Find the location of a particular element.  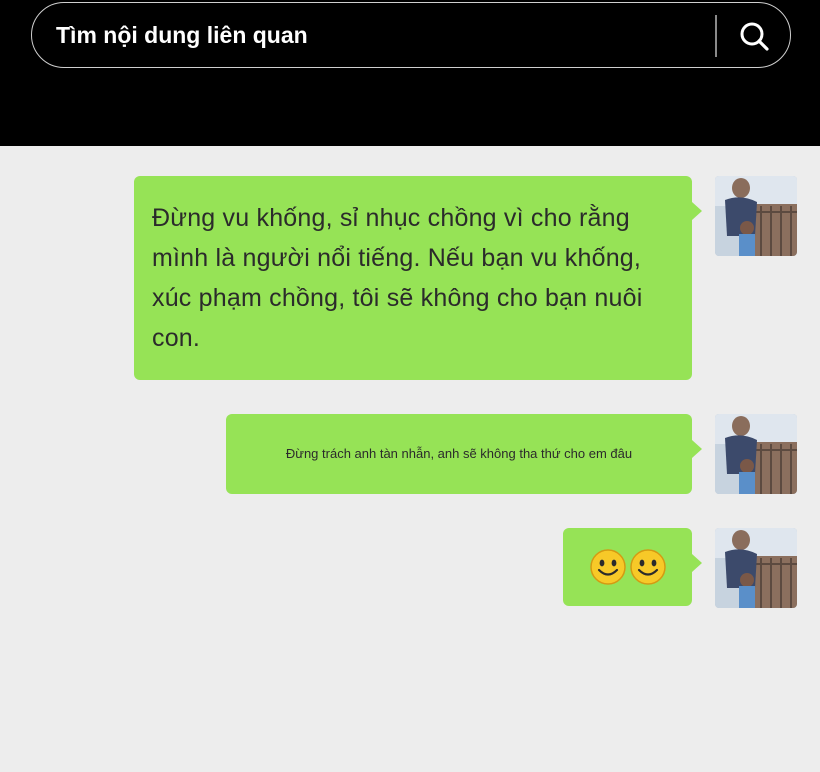

search-icon is located at coordinates (754, 36).